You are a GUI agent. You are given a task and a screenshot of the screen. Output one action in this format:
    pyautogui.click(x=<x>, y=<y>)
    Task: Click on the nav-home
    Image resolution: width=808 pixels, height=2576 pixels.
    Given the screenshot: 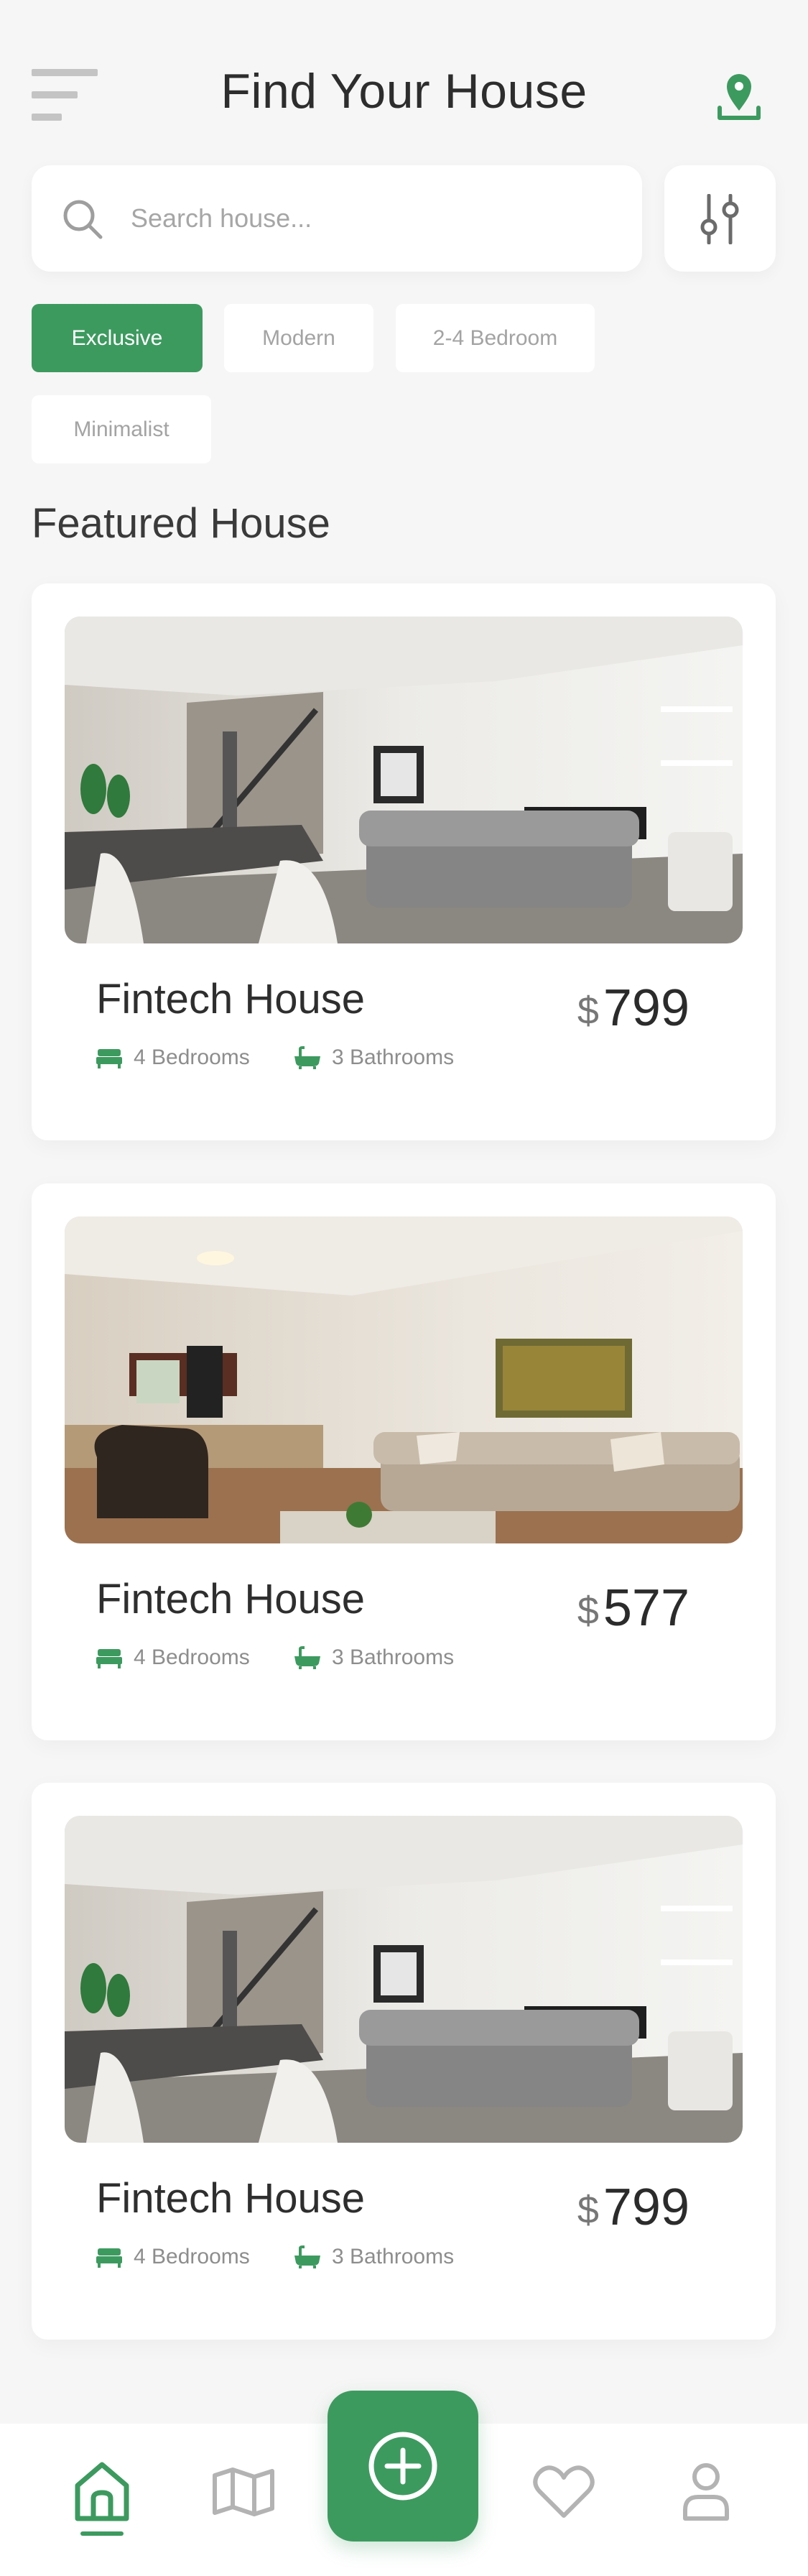 What is the action you would take?
    pyautogui.click(x=101, y=2491)
    